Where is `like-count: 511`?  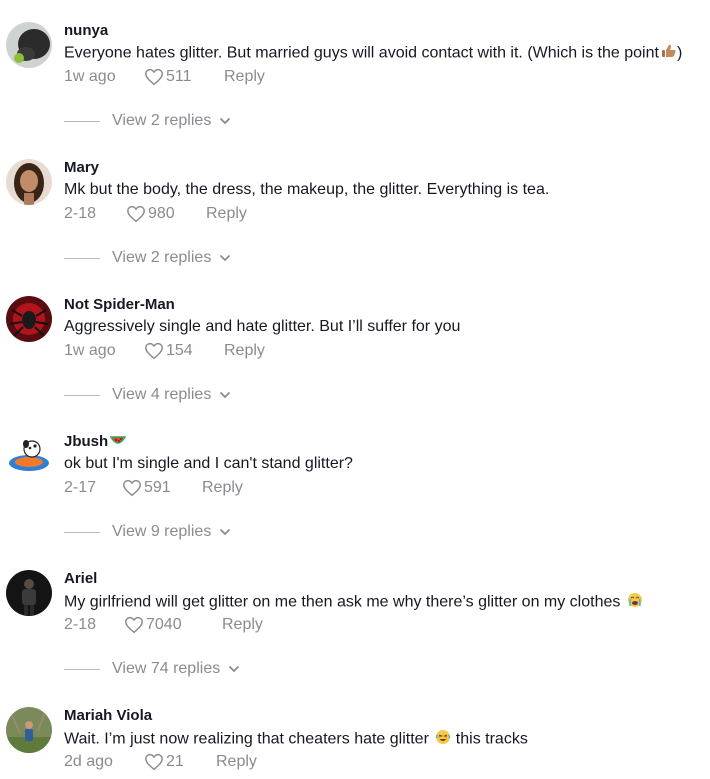 like-count: 511 is located at coordinates (179, 76).